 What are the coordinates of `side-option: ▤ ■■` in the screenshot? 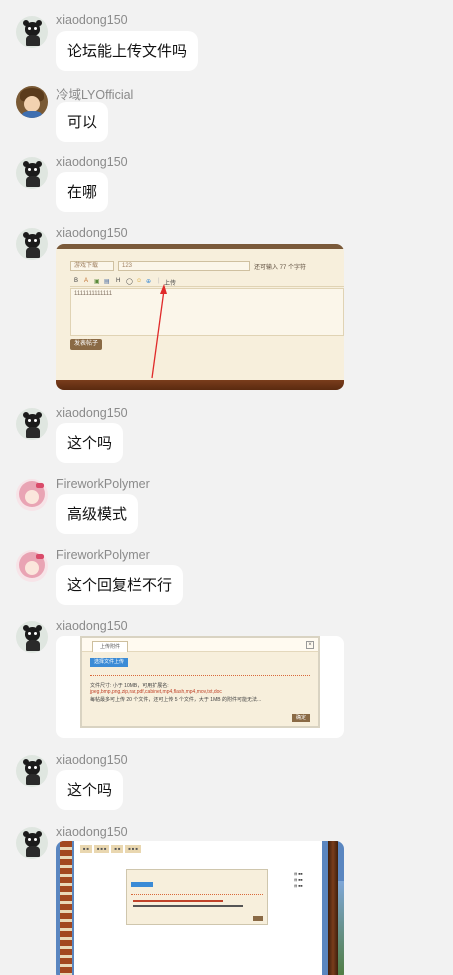 It's located at (298, 886).